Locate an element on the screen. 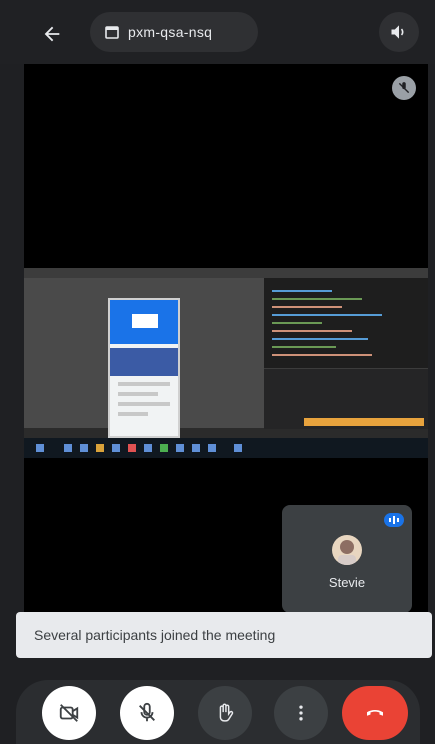 Image resolution: width=435 pixels, height=744 pixels. more-vert-icon is located at coordinates (301, 713).